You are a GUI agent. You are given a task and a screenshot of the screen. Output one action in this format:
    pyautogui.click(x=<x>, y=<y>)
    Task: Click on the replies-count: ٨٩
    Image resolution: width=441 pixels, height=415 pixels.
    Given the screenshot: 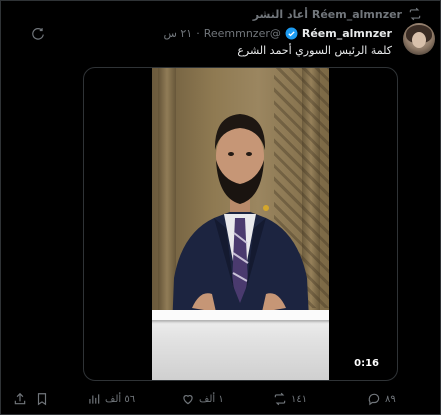 What is the action you would take?
    pyautogui.click(x=390, y=399)
    